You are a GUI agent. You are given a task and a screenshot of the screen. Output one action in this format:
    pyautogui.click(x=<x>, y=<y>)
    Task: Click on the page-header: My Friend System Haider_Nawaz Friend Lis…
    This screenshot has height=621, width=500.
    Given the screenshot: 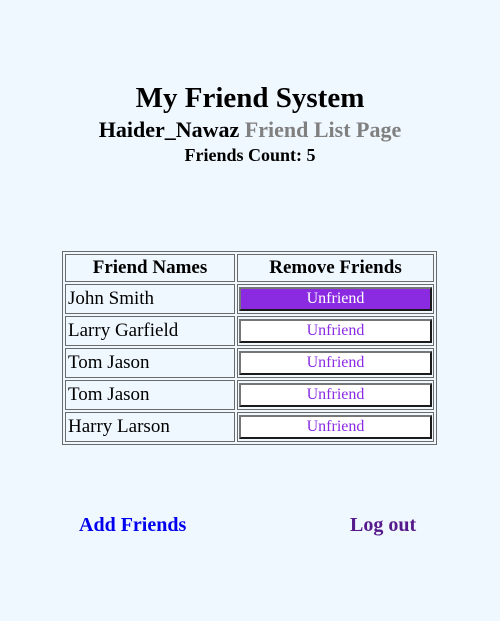 What is the action you would take?
    pyautogui.click(x=250, y=123)
    